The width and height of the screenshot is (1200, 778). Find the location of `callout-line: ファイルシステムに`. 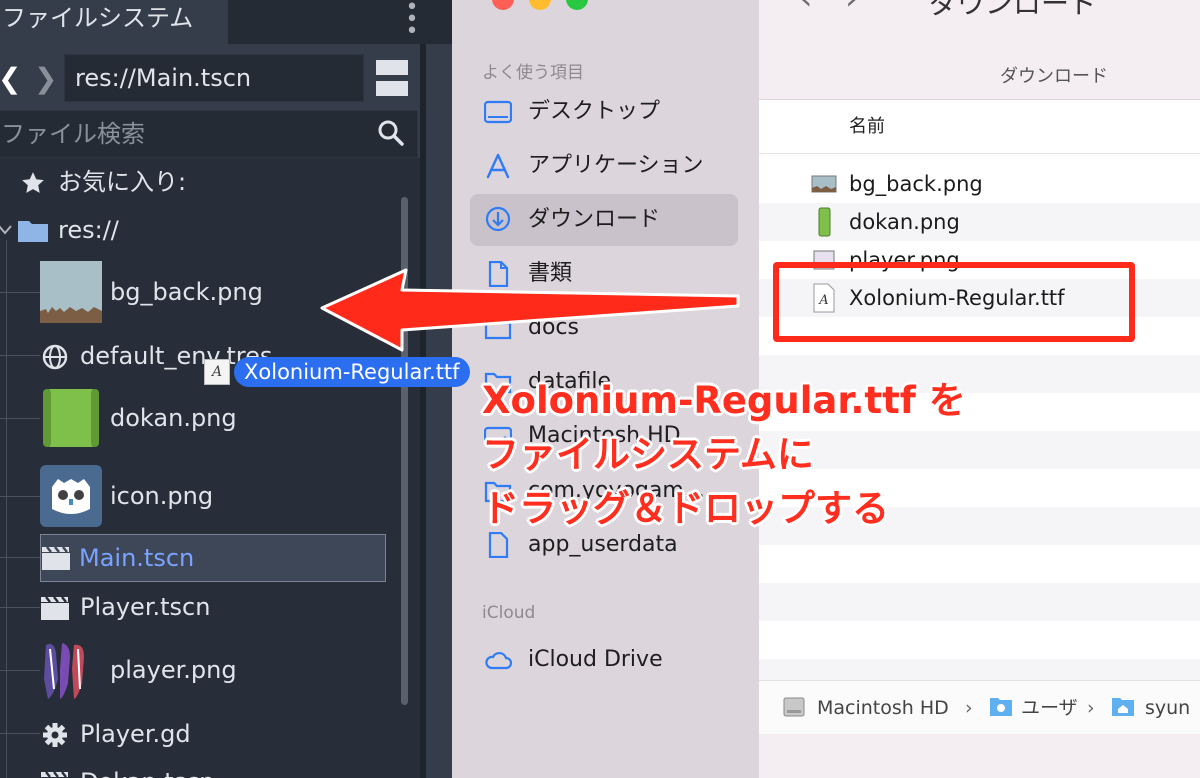

callout-line: ファイルシステムに is located at coordinates (648, 454).